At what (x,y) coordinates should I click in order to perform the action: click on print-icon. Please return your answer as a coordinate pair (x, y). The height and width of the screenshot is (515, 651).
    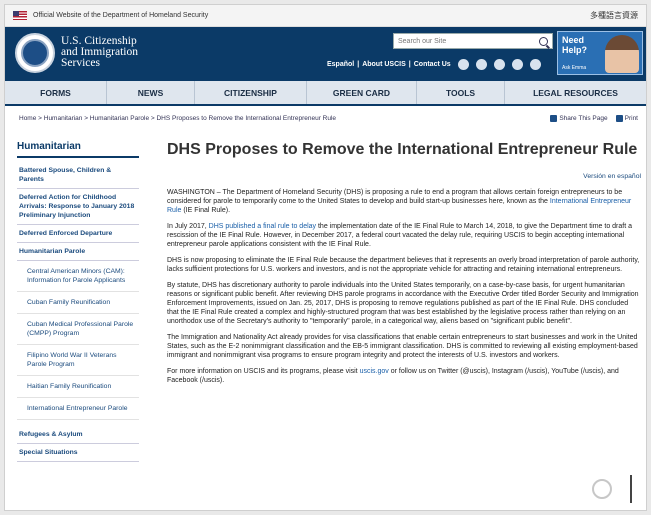
    Looking at the image, I should click on (619, 118).